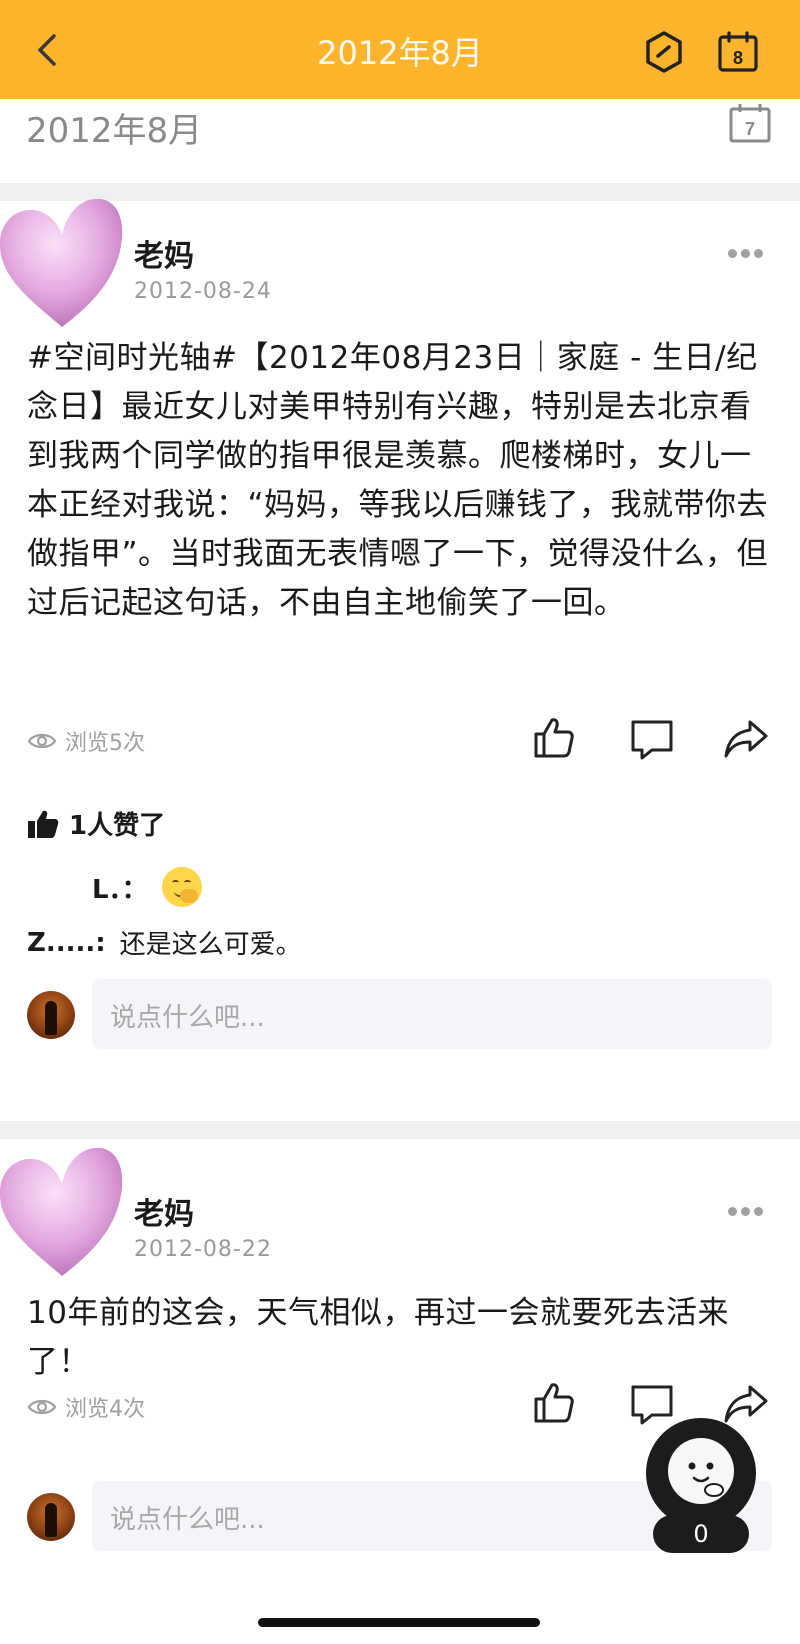 This screenshot has height=1644, width=800. I want to click on view-count: 浏览4次, so click(86, 1407).